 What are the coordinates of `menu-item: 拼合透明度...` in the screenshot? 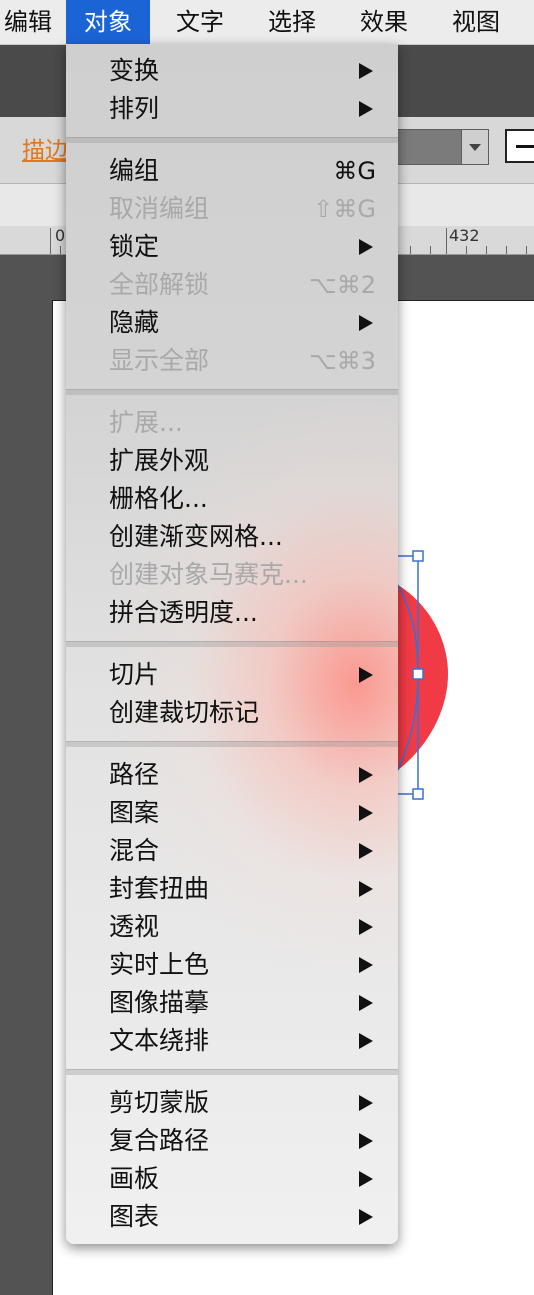 It's located at (232, 613).